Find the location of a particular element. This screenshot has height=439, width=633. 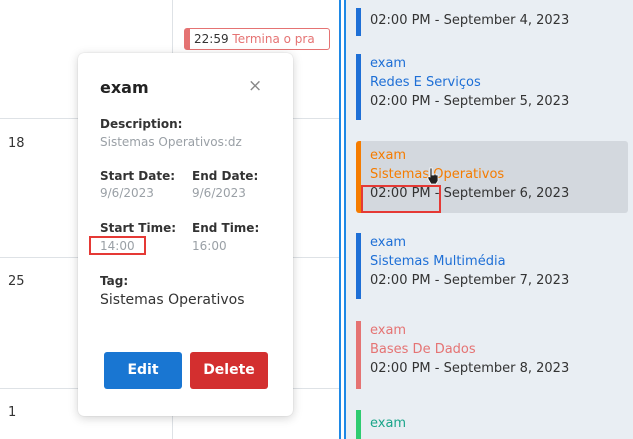

delete-button: Delete is located at coordinates (229, 370).